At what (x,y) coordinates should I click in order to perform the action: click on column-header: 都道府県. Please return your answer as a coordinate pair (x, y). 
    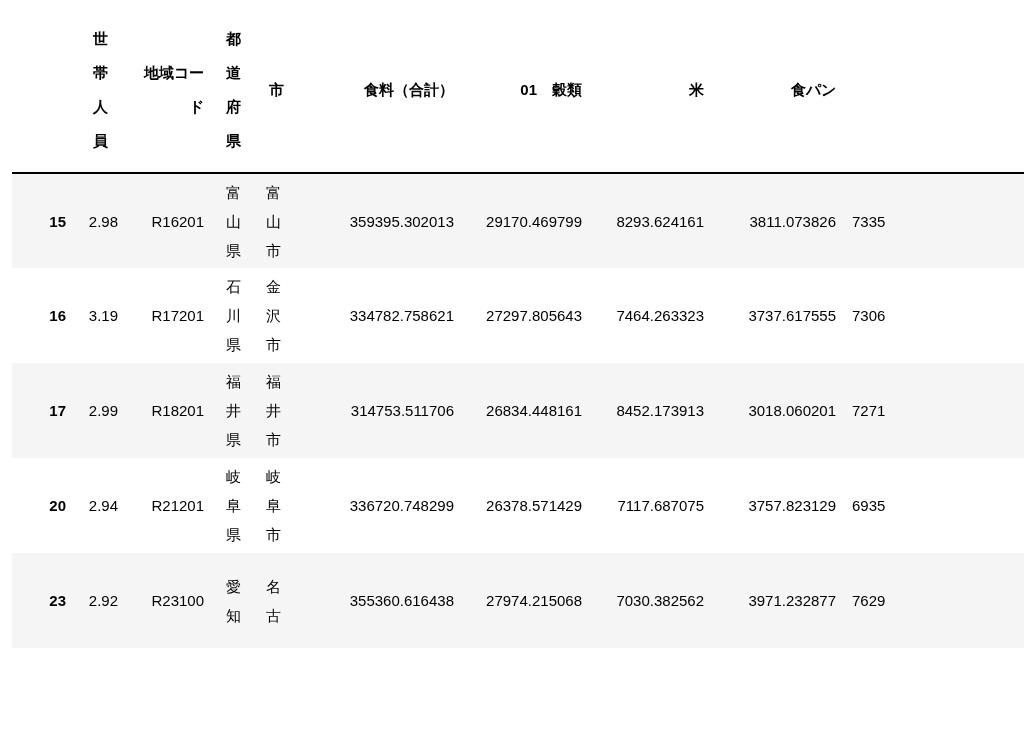
    Looking at the image, I should click on (233, 90).